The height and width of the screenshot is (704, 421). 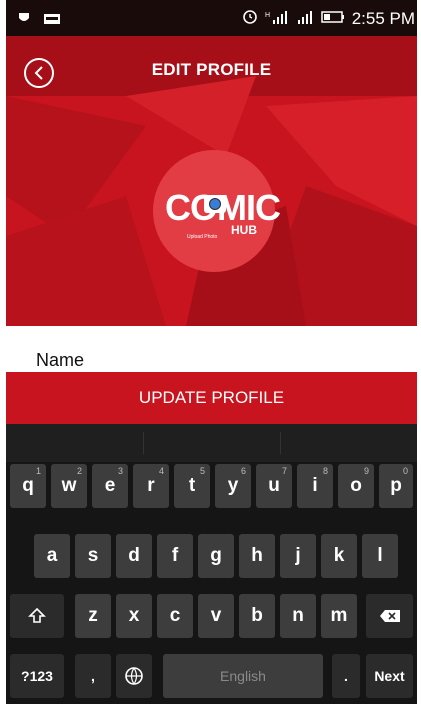 I want to click on signal-icon: H, so click(x=277, y=19).